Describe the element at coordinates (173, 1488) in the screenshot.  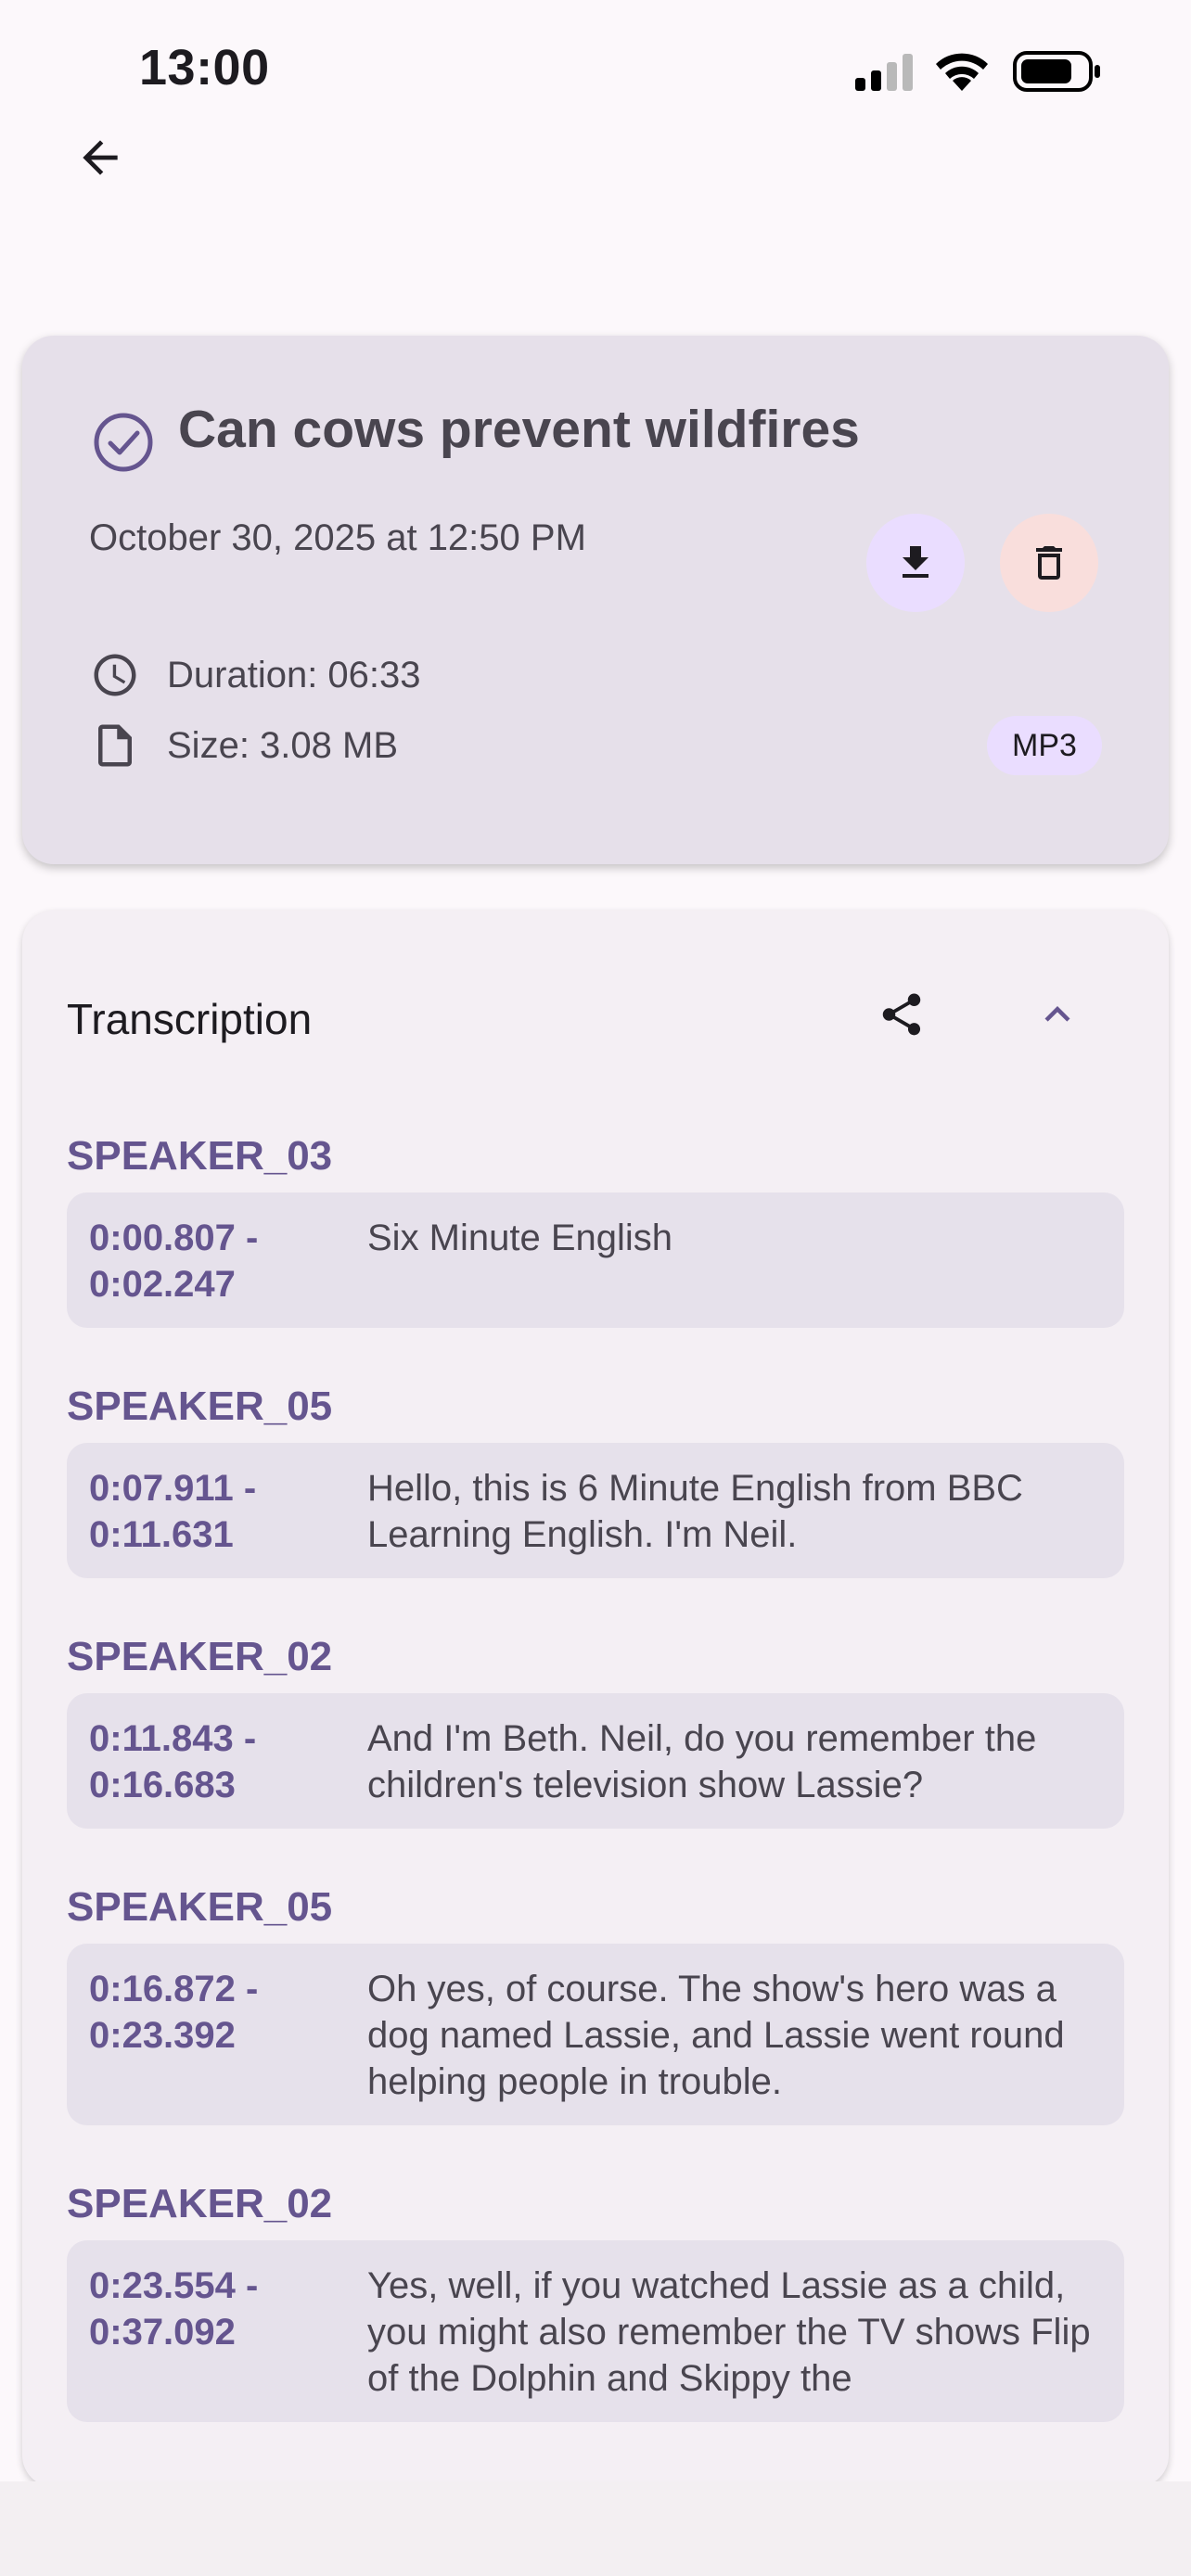
I see `timestamp-start: 0:07.911 -` at that location.